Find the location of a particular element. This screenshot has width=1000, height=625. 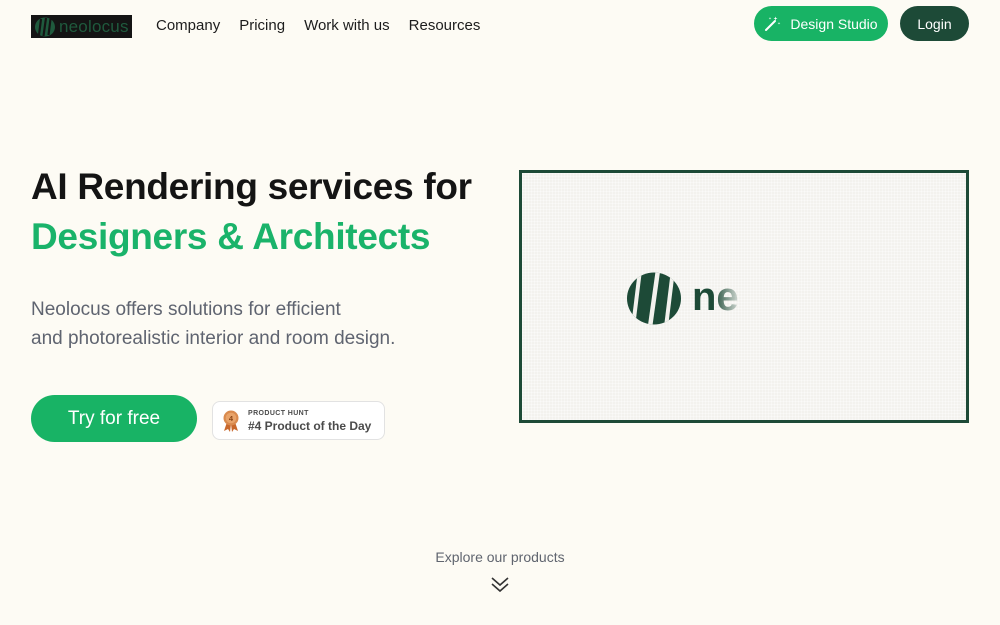

nav-company: Company is located at coordinates (188, 25).